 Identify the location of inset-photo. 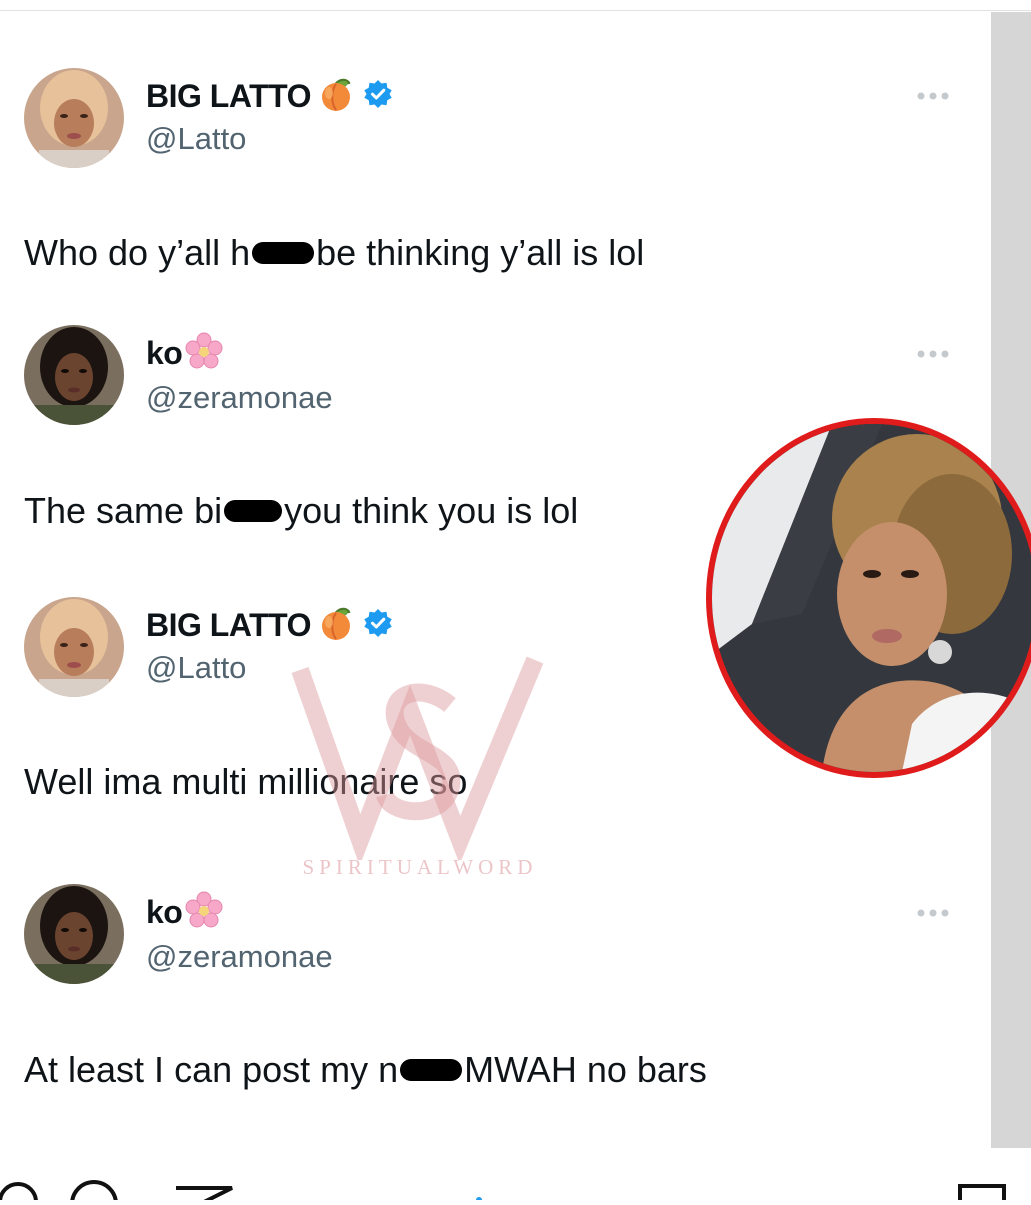
(868, 598).